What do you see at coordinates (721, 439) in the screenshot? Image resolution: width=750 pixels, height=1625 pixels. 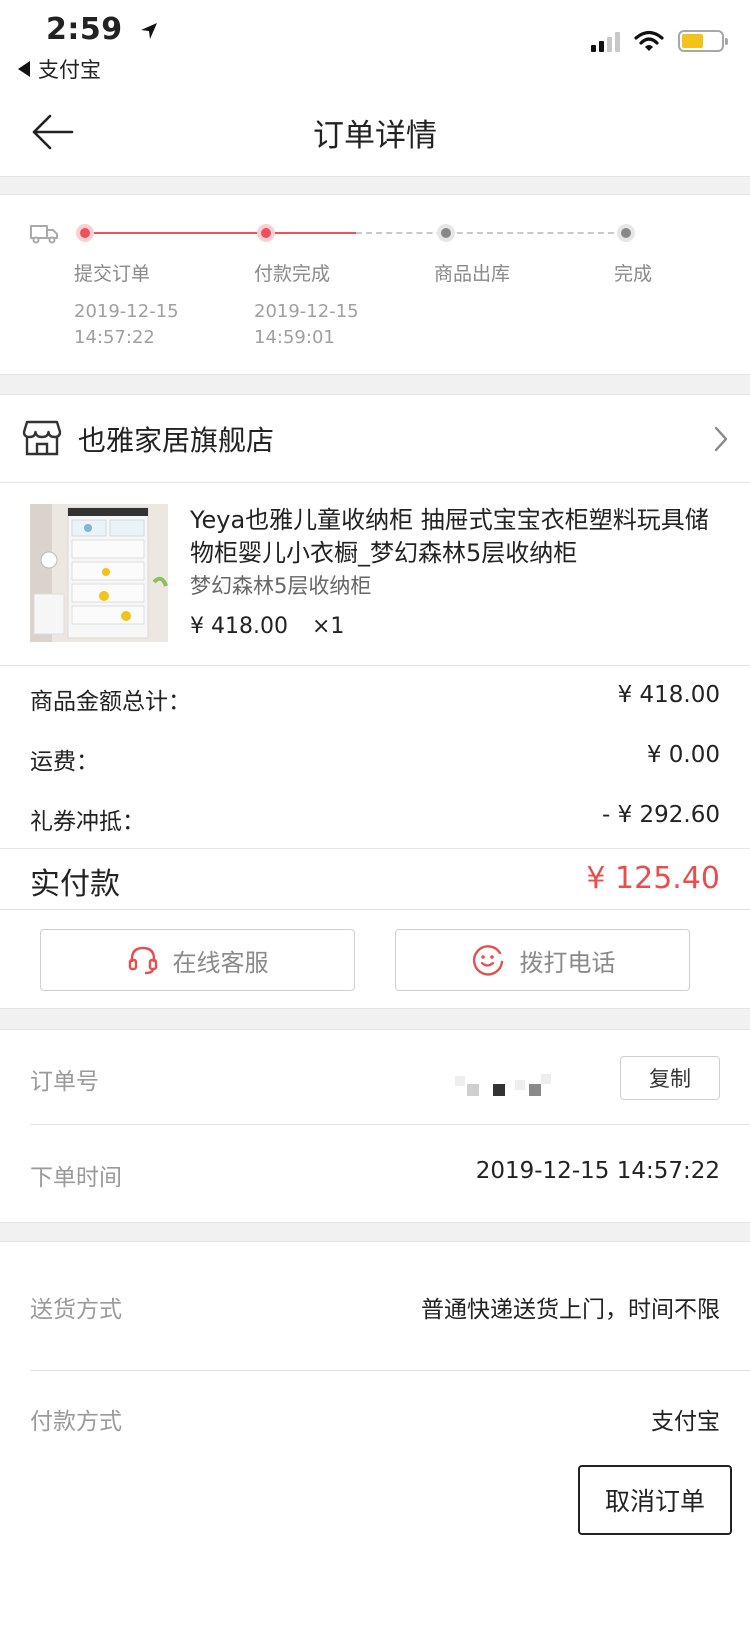 I see `chevron-right-icon` at bounding box center [721, 439].